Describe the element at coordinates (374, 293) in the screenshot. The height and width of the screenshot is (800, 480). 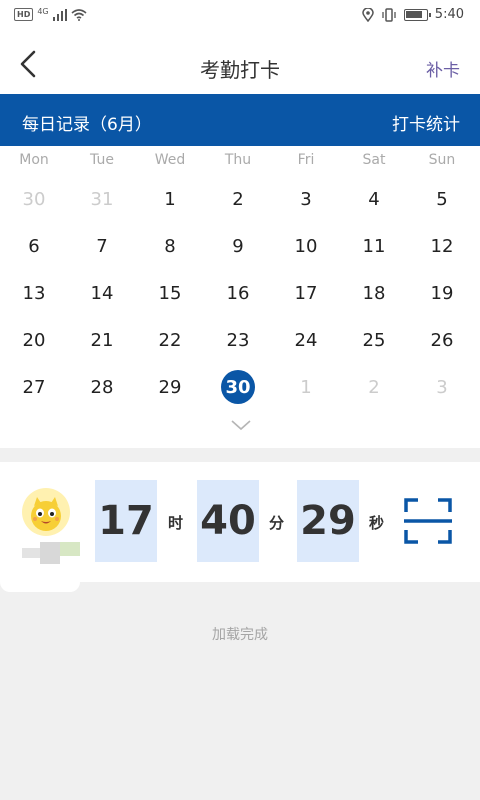
I see `calendar-day: 18` at that location.